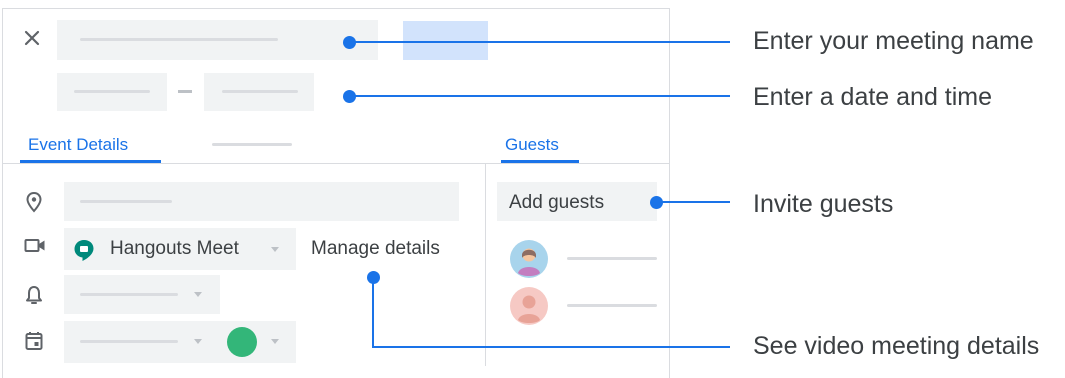 Image resolution: width=1065 pixels, height=378 pixels. Describe the element at coordinates (198, 341) in the screenshot. I see `calendar-dropdown-caret` at that location.